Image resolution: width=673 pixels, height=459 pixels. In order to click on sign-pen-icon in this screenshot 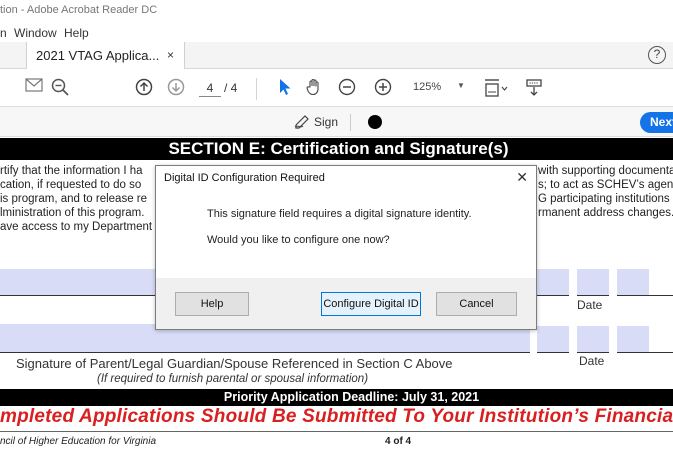, I will do `click(303, 121)`.